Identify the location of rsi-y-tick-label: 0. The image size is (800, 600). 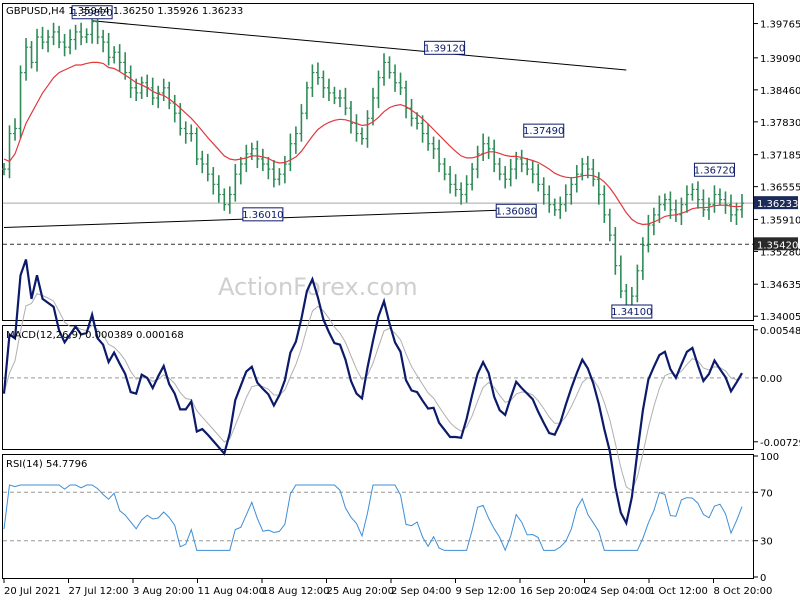
(763, 578).